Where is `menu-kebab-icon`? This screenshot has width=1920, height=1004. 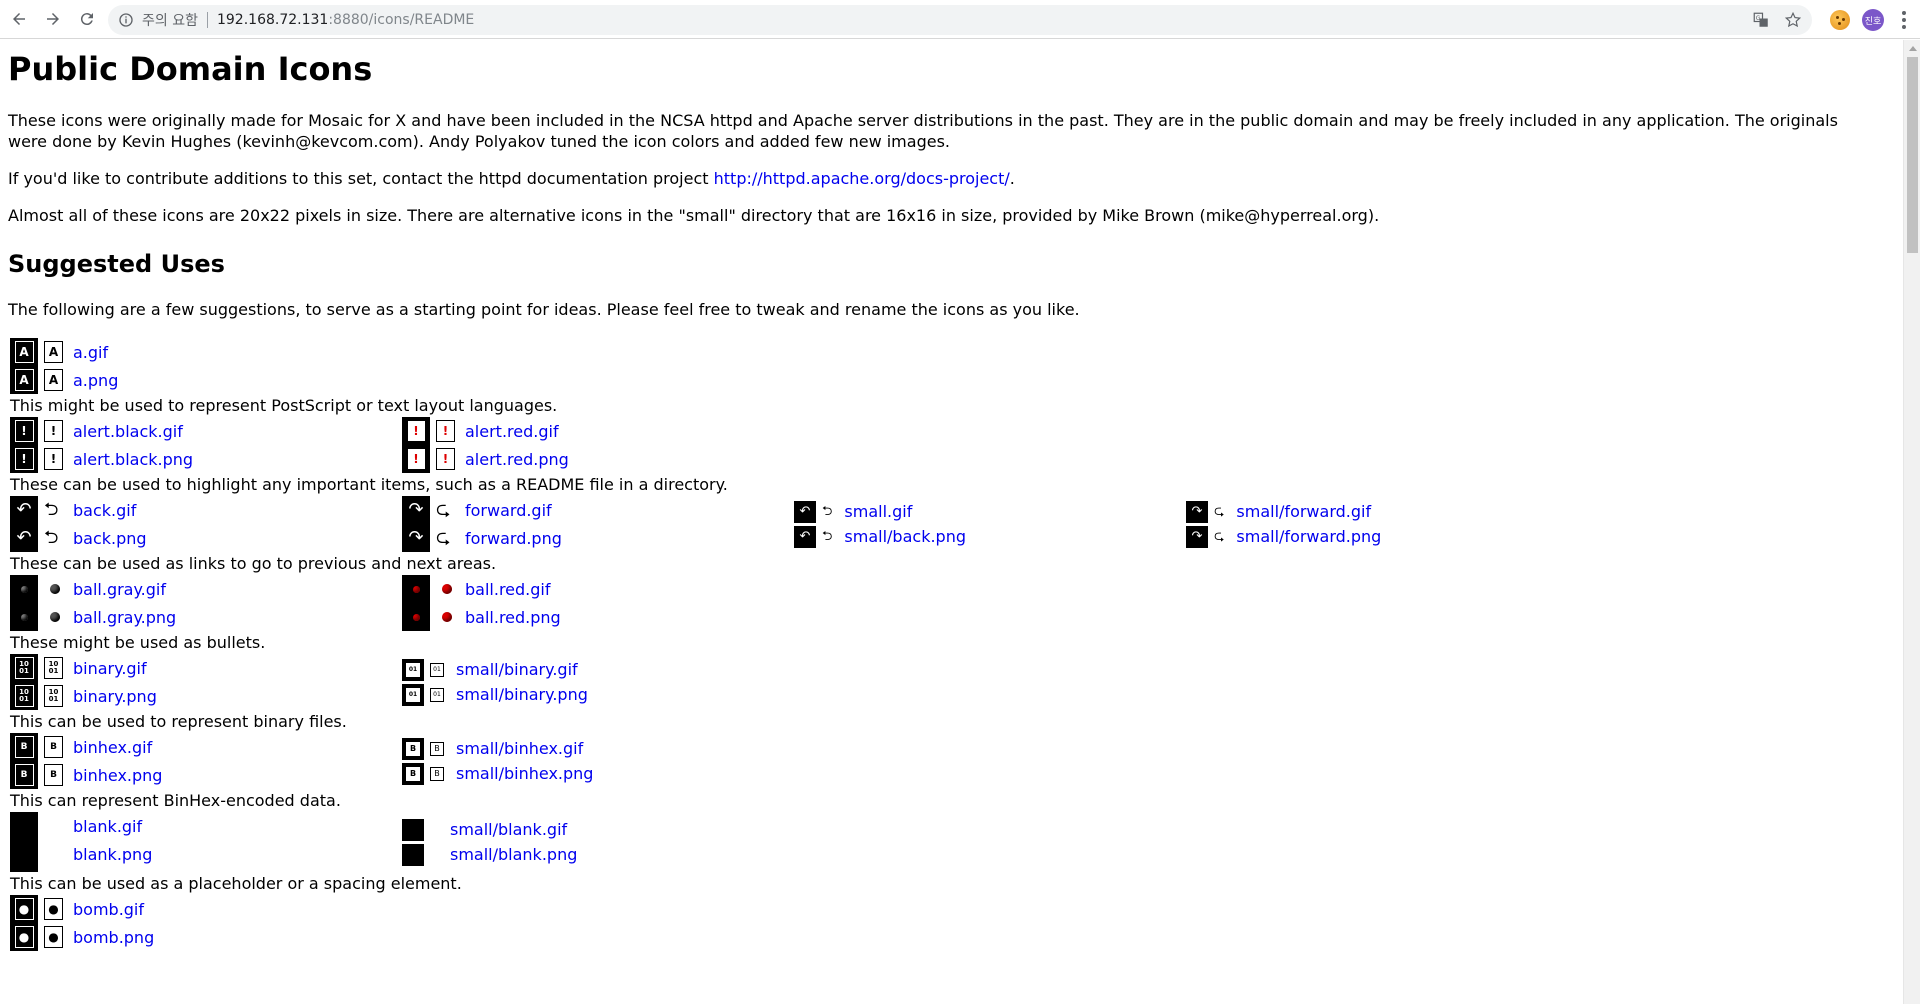
menu-kebab-icon is located at coordinates (1904, 20).